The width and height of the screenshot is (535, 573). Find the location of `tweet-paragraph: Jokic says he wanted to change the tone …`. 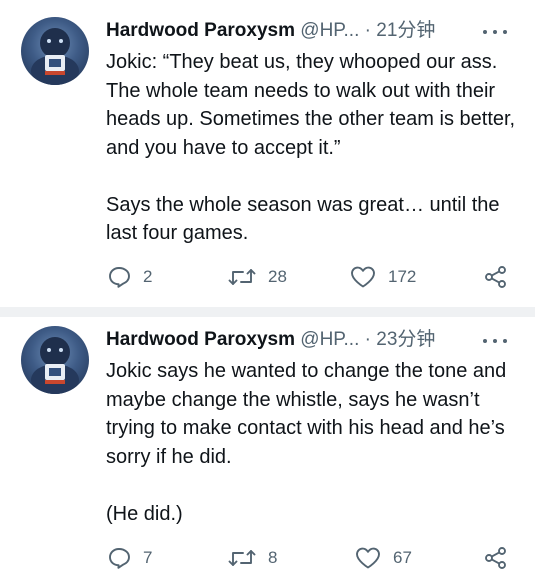

tweet-paragraph: Jokic says he wanted to change the tone … is located at coordinates (306, 414).